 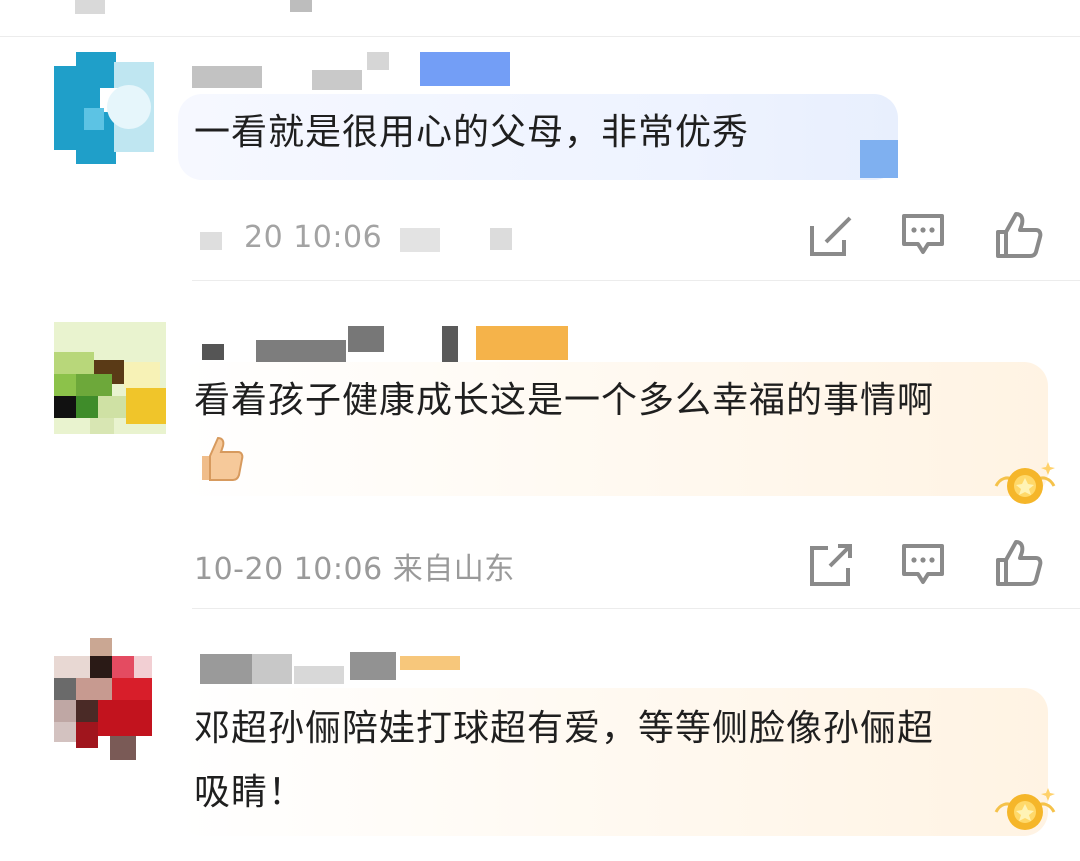 What do you see at coordinates (222, 458) in the screenshot?
I see `thumbs-up-emoji-icon` at bounding box center [222, 458].